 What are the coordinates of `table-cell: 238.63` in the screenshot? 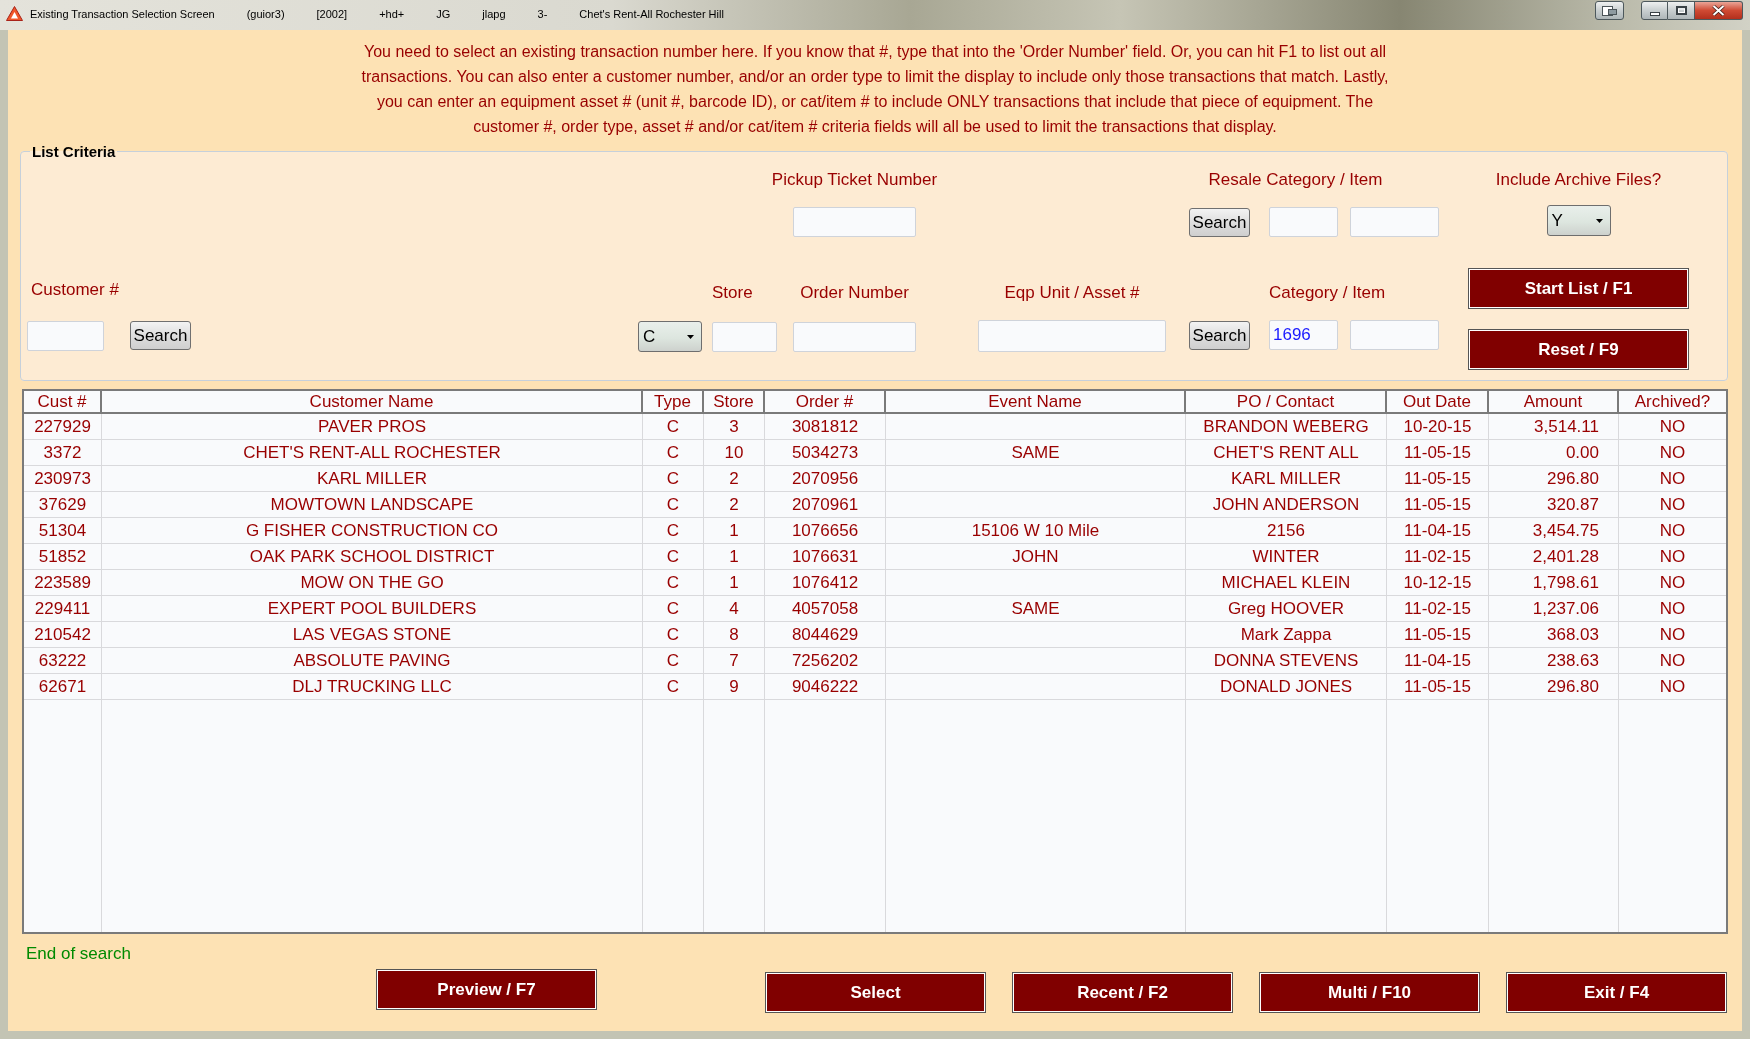 It's located at (1573, 660).